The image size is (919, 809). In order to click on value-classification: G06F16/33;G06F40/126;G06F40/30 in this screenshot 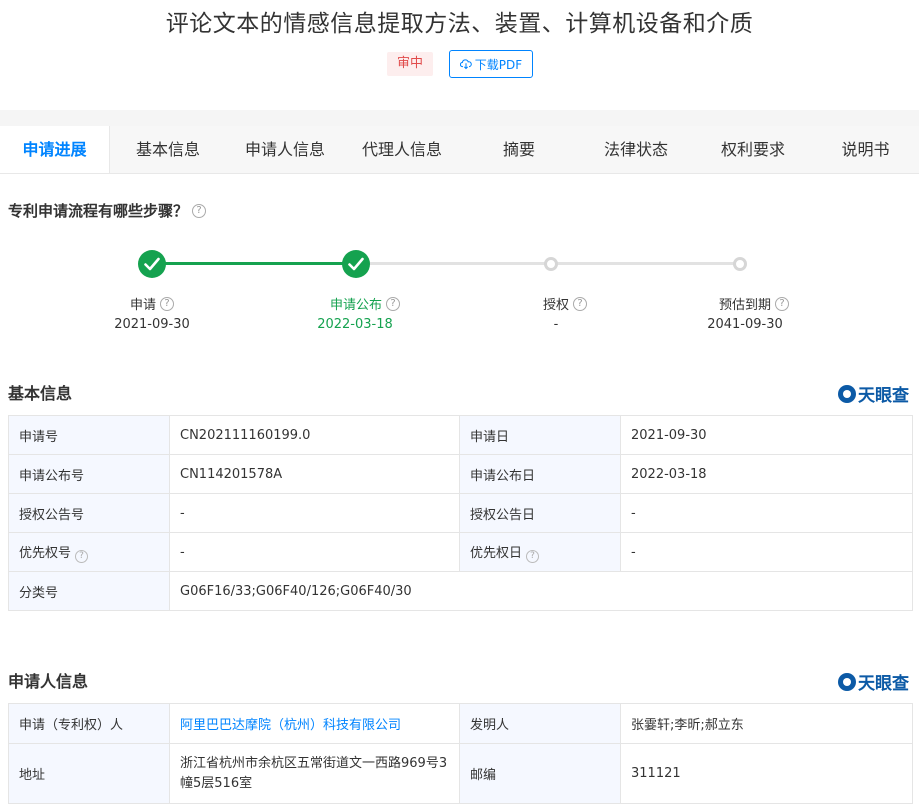, I will do `click(541, 591)`.